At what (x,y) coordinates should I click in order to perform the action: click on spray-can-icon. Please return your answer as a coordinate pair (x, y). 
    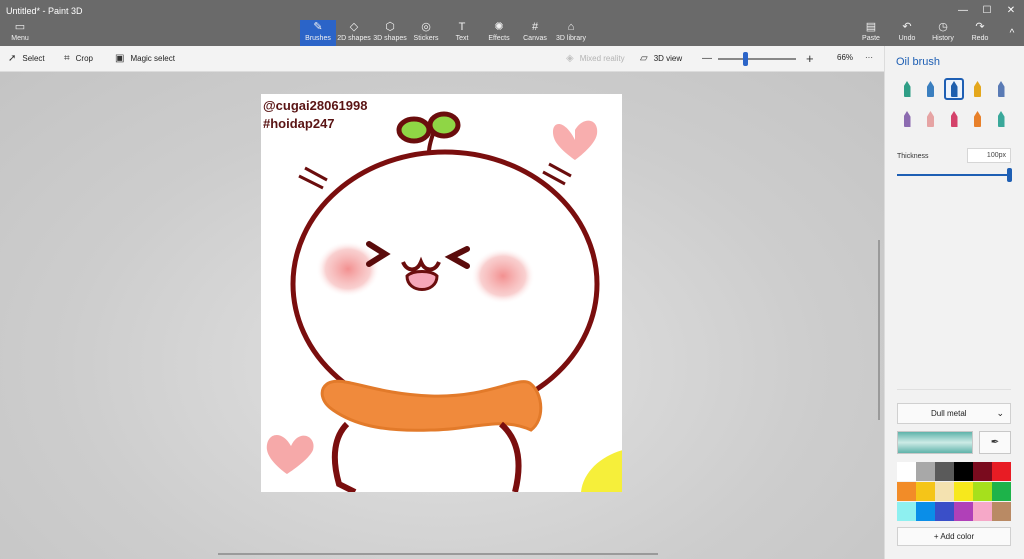
    Looking at the image, I should click on (977, 119).